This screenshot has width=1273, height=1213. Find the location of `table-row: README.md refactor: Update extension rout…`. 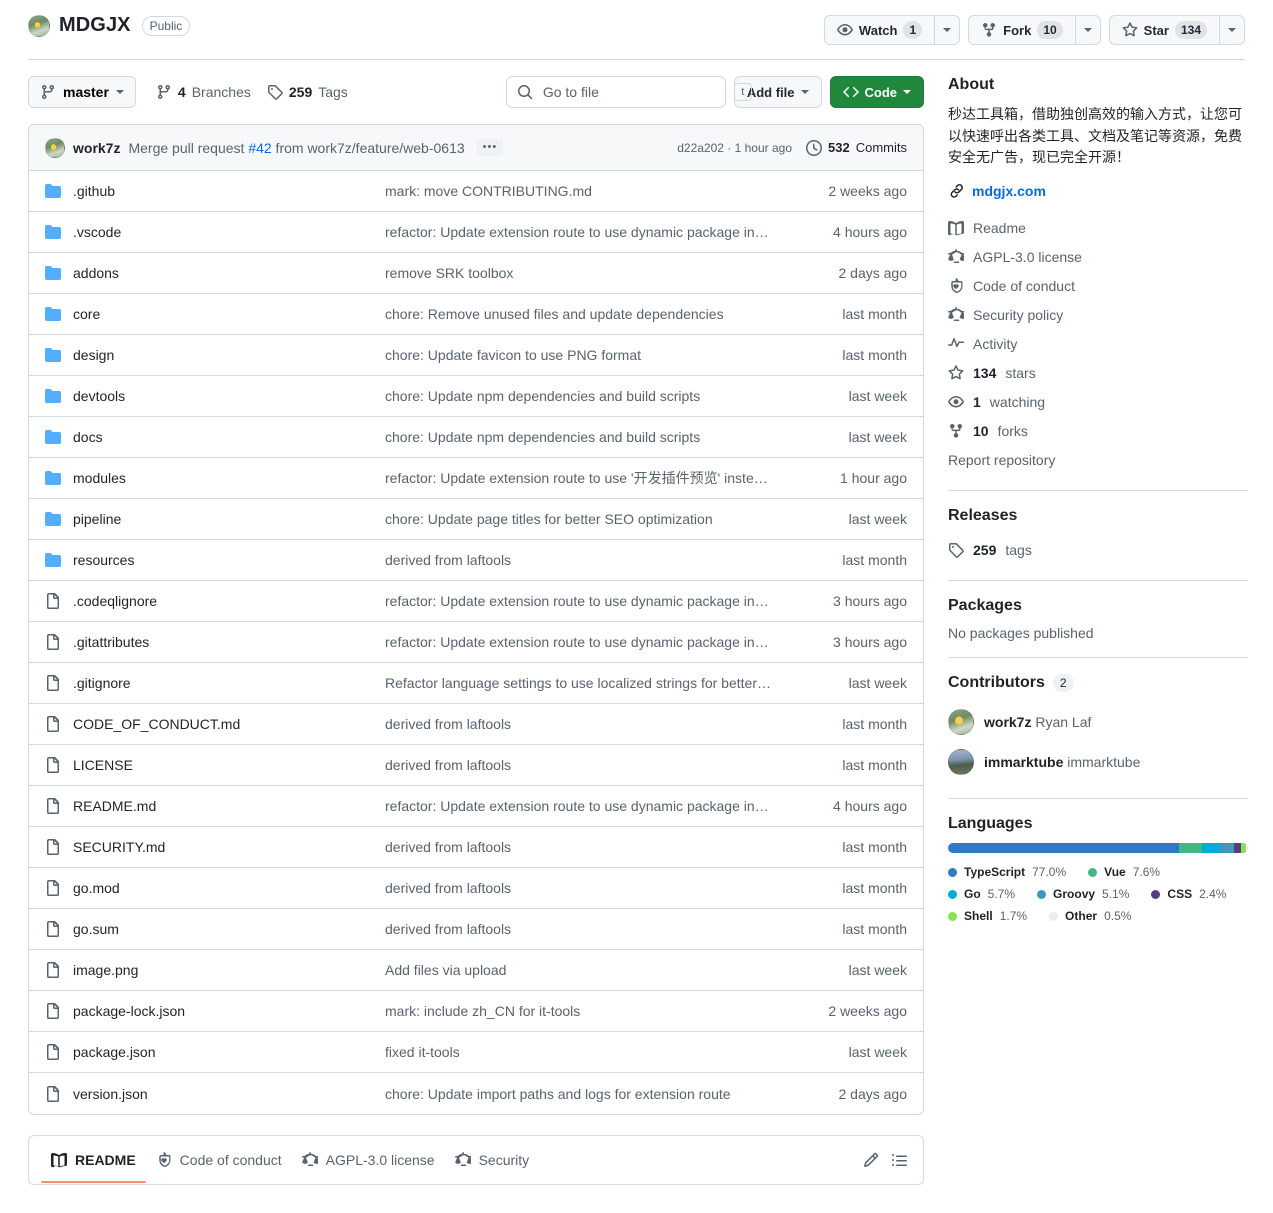

table-row: README.md refactor: Update extension rout… is located at coordinates (476, 806).